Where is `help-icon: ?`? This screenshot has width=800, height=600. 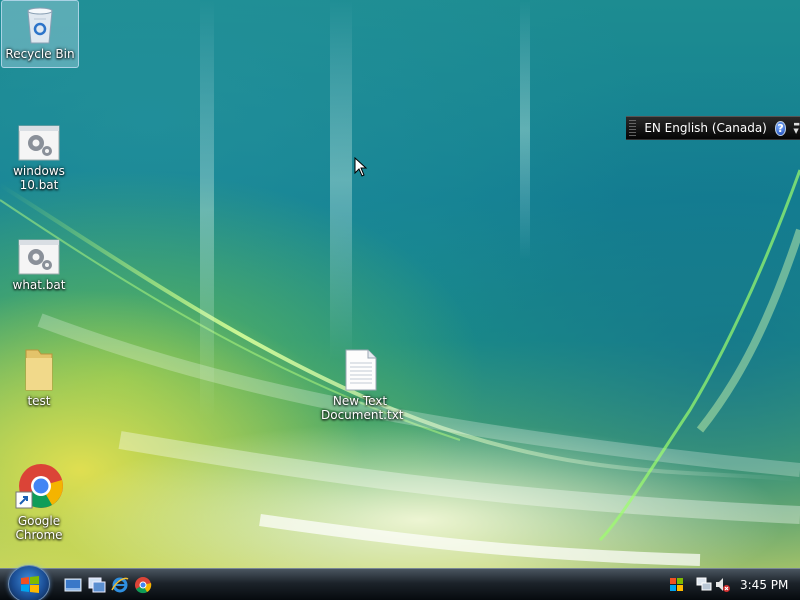
help-icon: ? is located at coordinates (780, 128).